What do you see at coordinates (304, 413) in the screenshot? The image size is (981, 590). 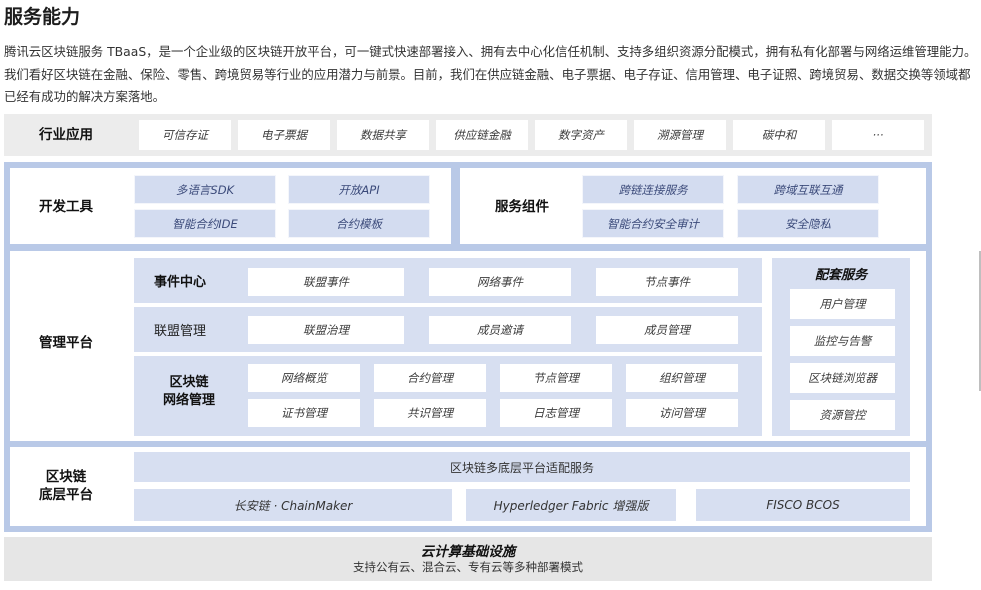 I see `network-item: 证书管理` at bounding box center [304, 413].